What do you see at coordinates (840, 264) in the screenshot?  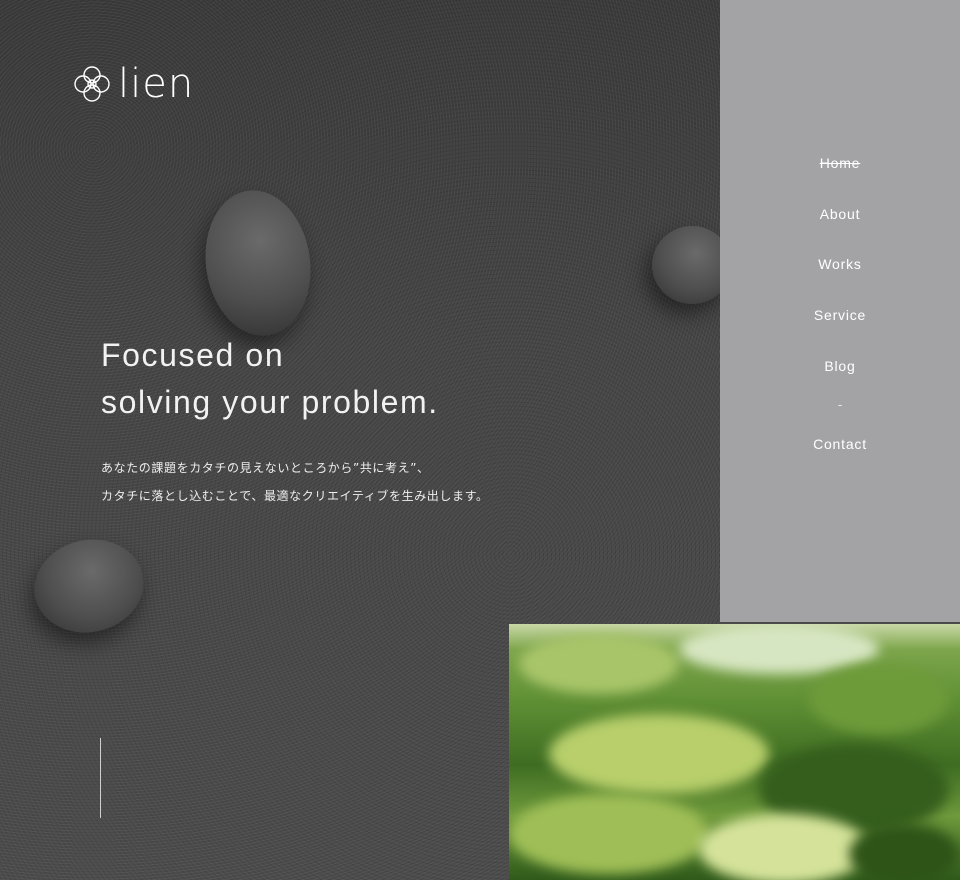 I see `nav-item-works: Works` at bounding box center [840, 264].